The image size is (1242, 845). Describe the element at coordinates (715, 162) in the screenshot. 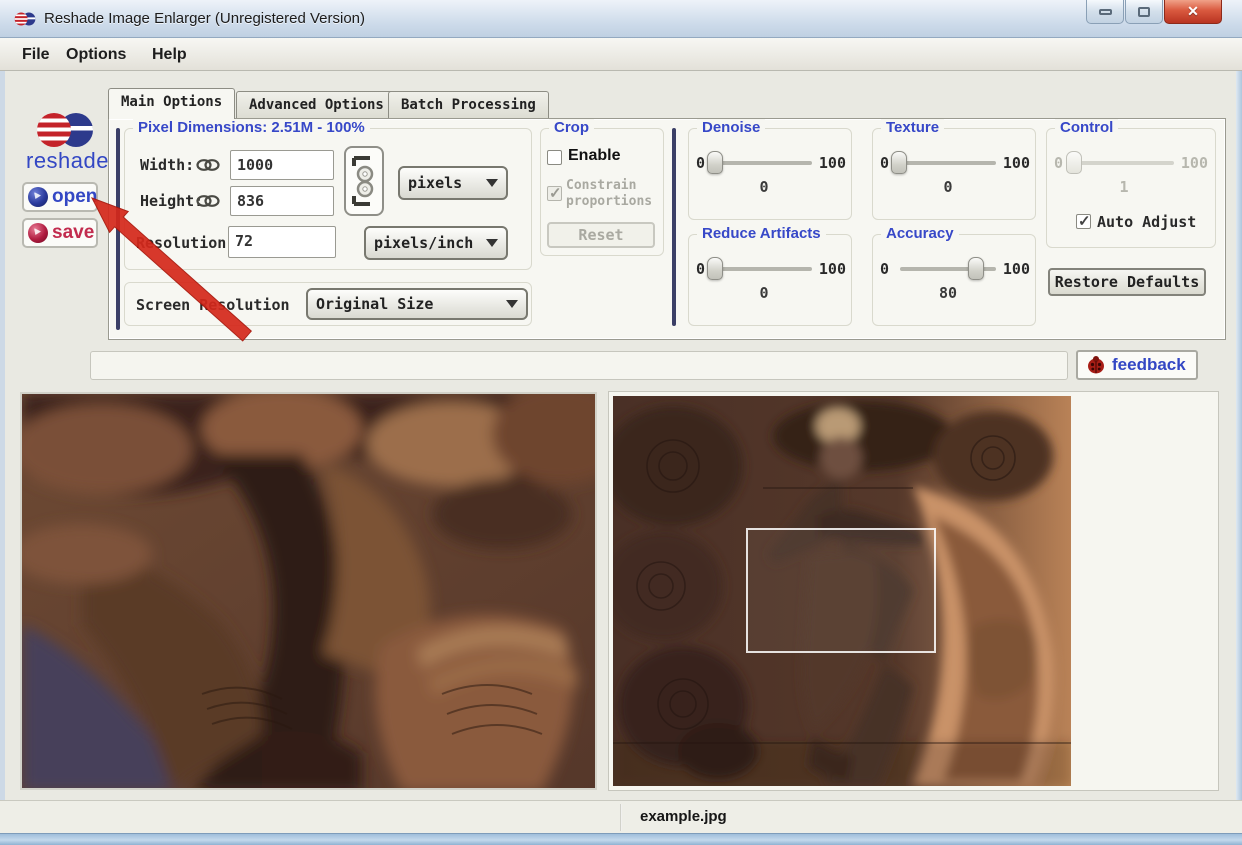

I see `denoise-slider-thumb` at that location.